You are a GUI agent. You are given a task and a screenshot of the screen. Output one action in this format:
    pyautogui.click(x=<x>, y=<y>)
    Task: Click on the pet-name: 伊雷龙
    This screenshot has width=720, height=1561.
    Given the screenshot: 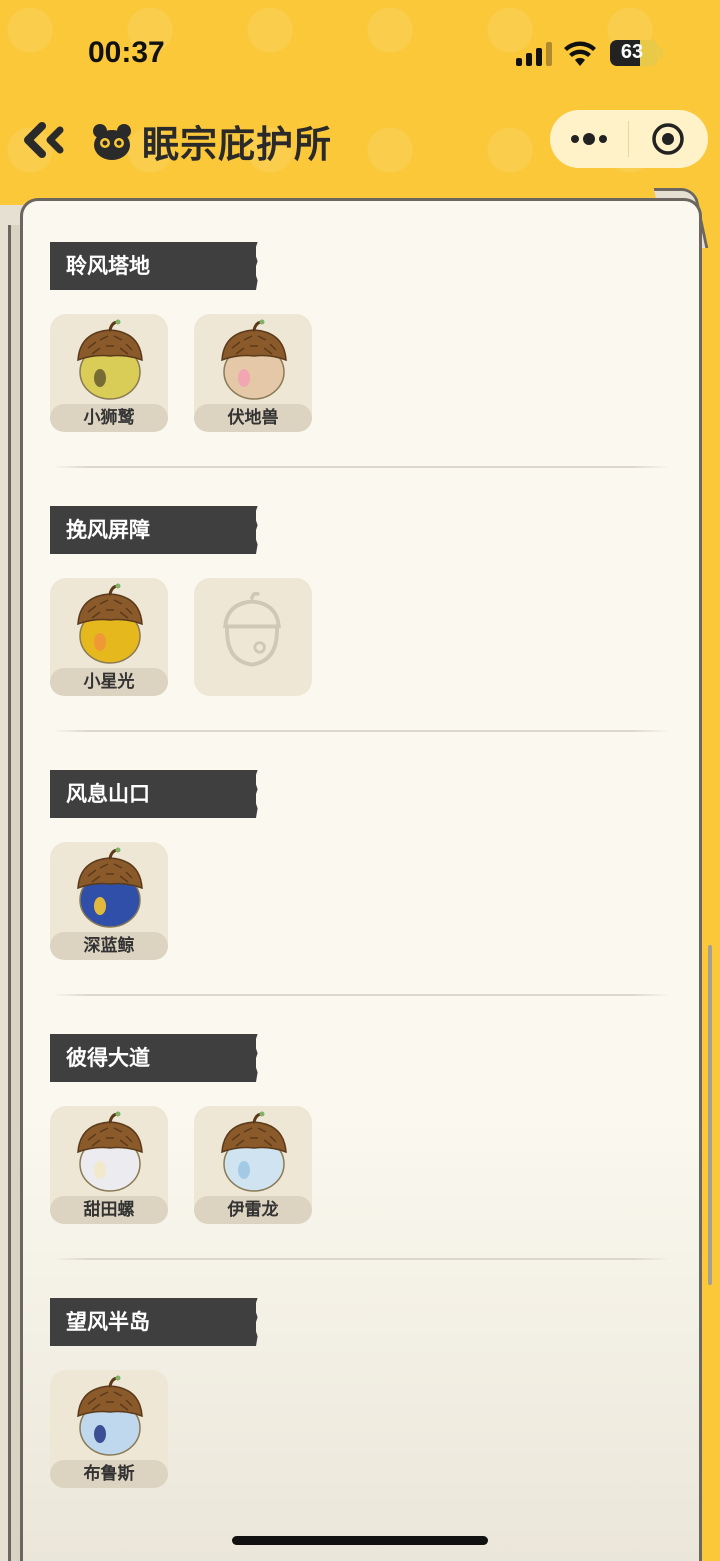 What is the action you would take?
    pyautogui.click(x=253, y=1210)
    